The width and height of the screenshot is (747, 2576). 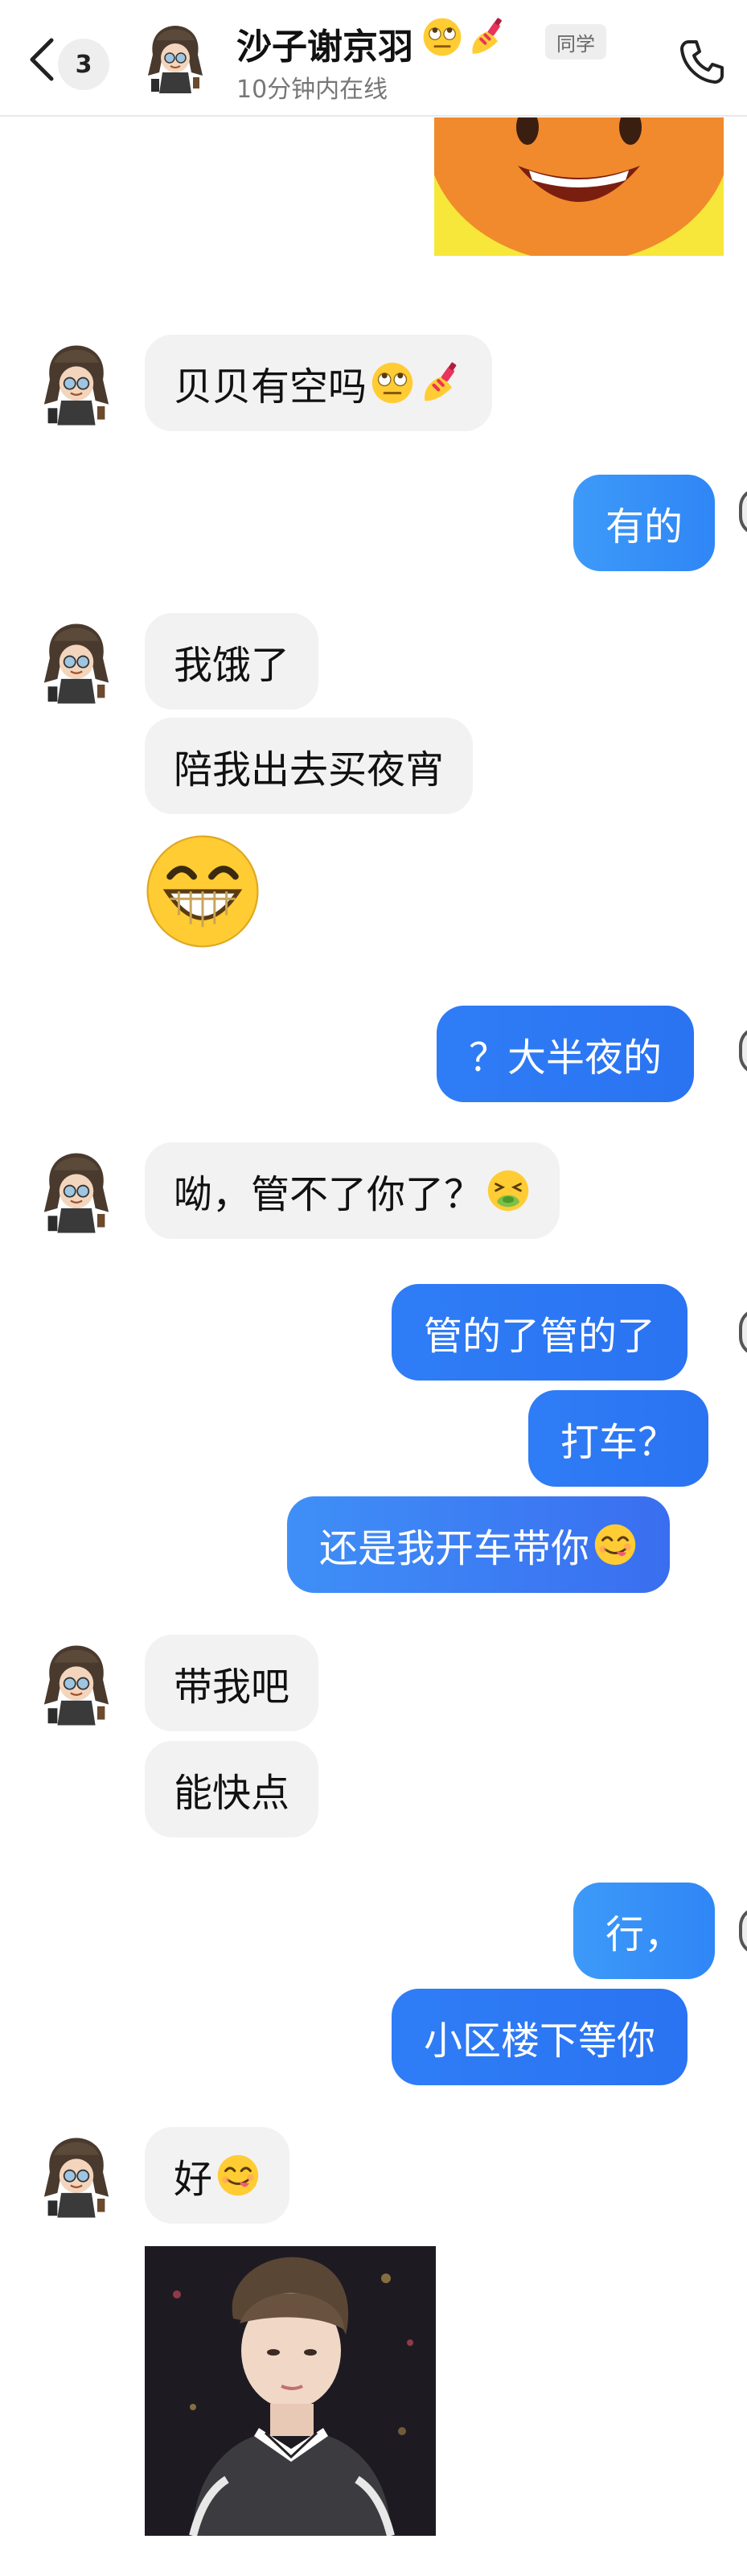 What do you see at coordinates (309, 769) in the screenshot?
I see `message-text: 陪我出去买夜宵` at bounding box center [309, 769].